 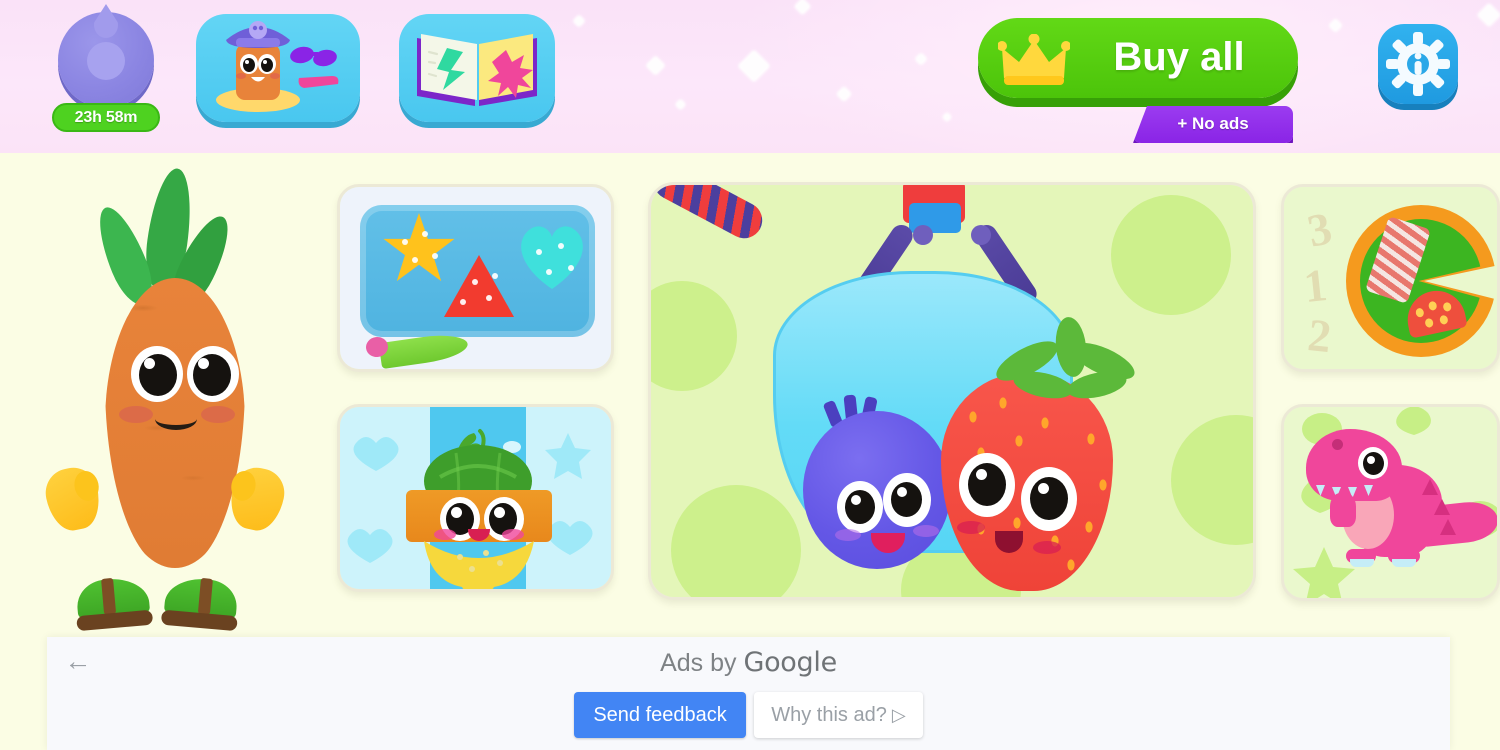 I want to click on ad-buttons-row: Send feedback Why this ad? ▷, so click(x=748, y=715).